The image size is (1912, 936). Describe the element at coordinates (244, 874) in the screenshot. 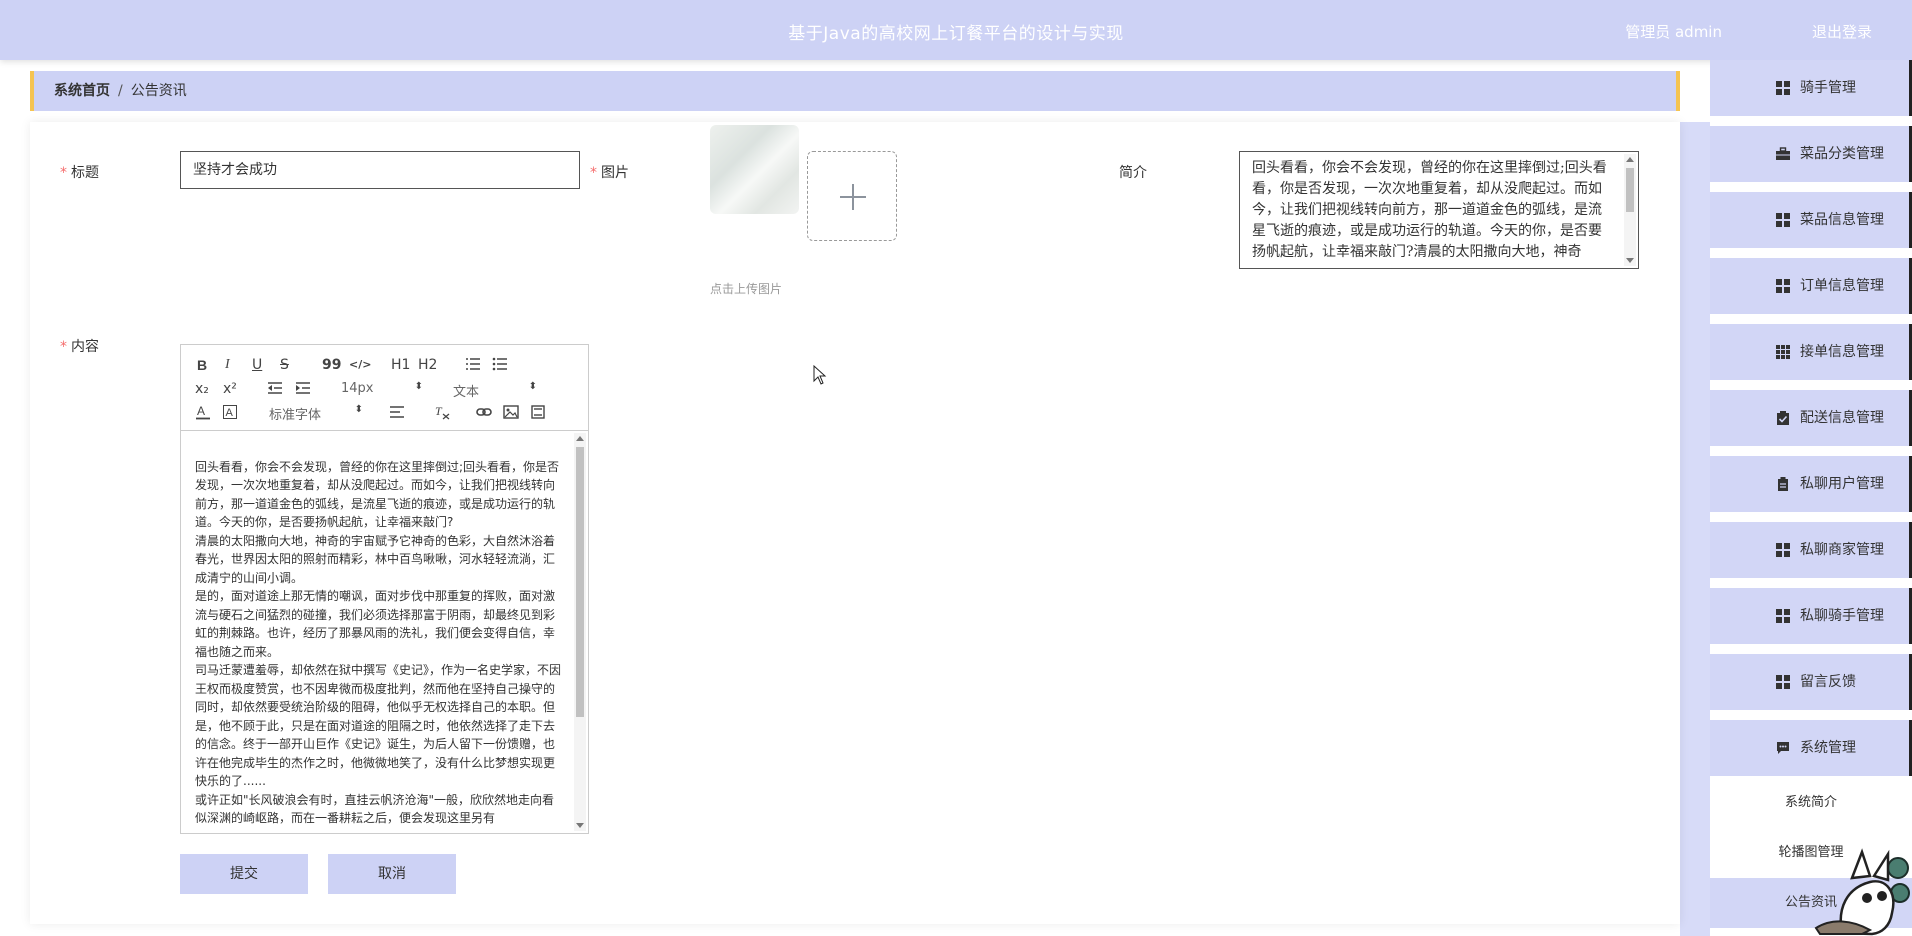

I see `submit-button: 提交` at that location.